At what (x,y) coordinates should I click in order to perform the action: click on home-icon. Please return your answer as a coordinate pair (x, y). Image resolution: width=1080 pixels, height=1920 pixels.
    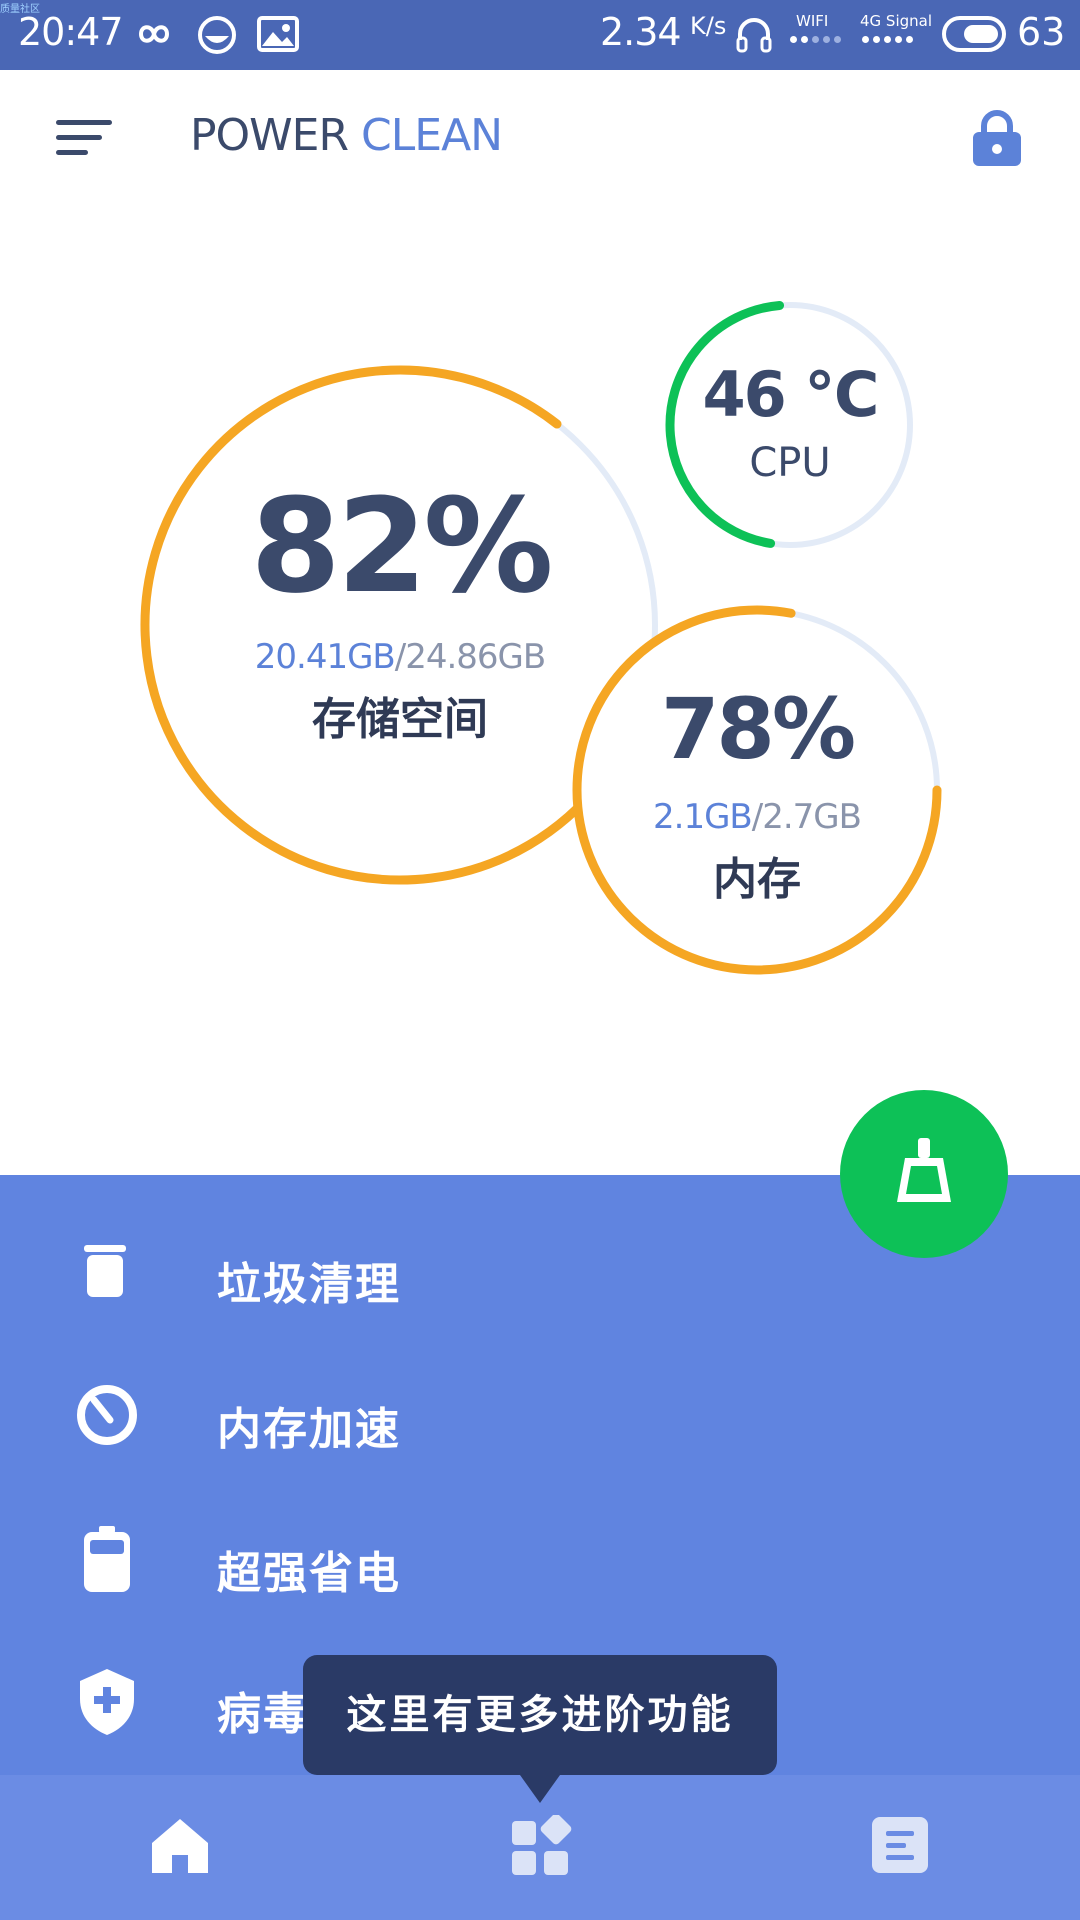
    Looking at the image, I should click on (180, 1847).